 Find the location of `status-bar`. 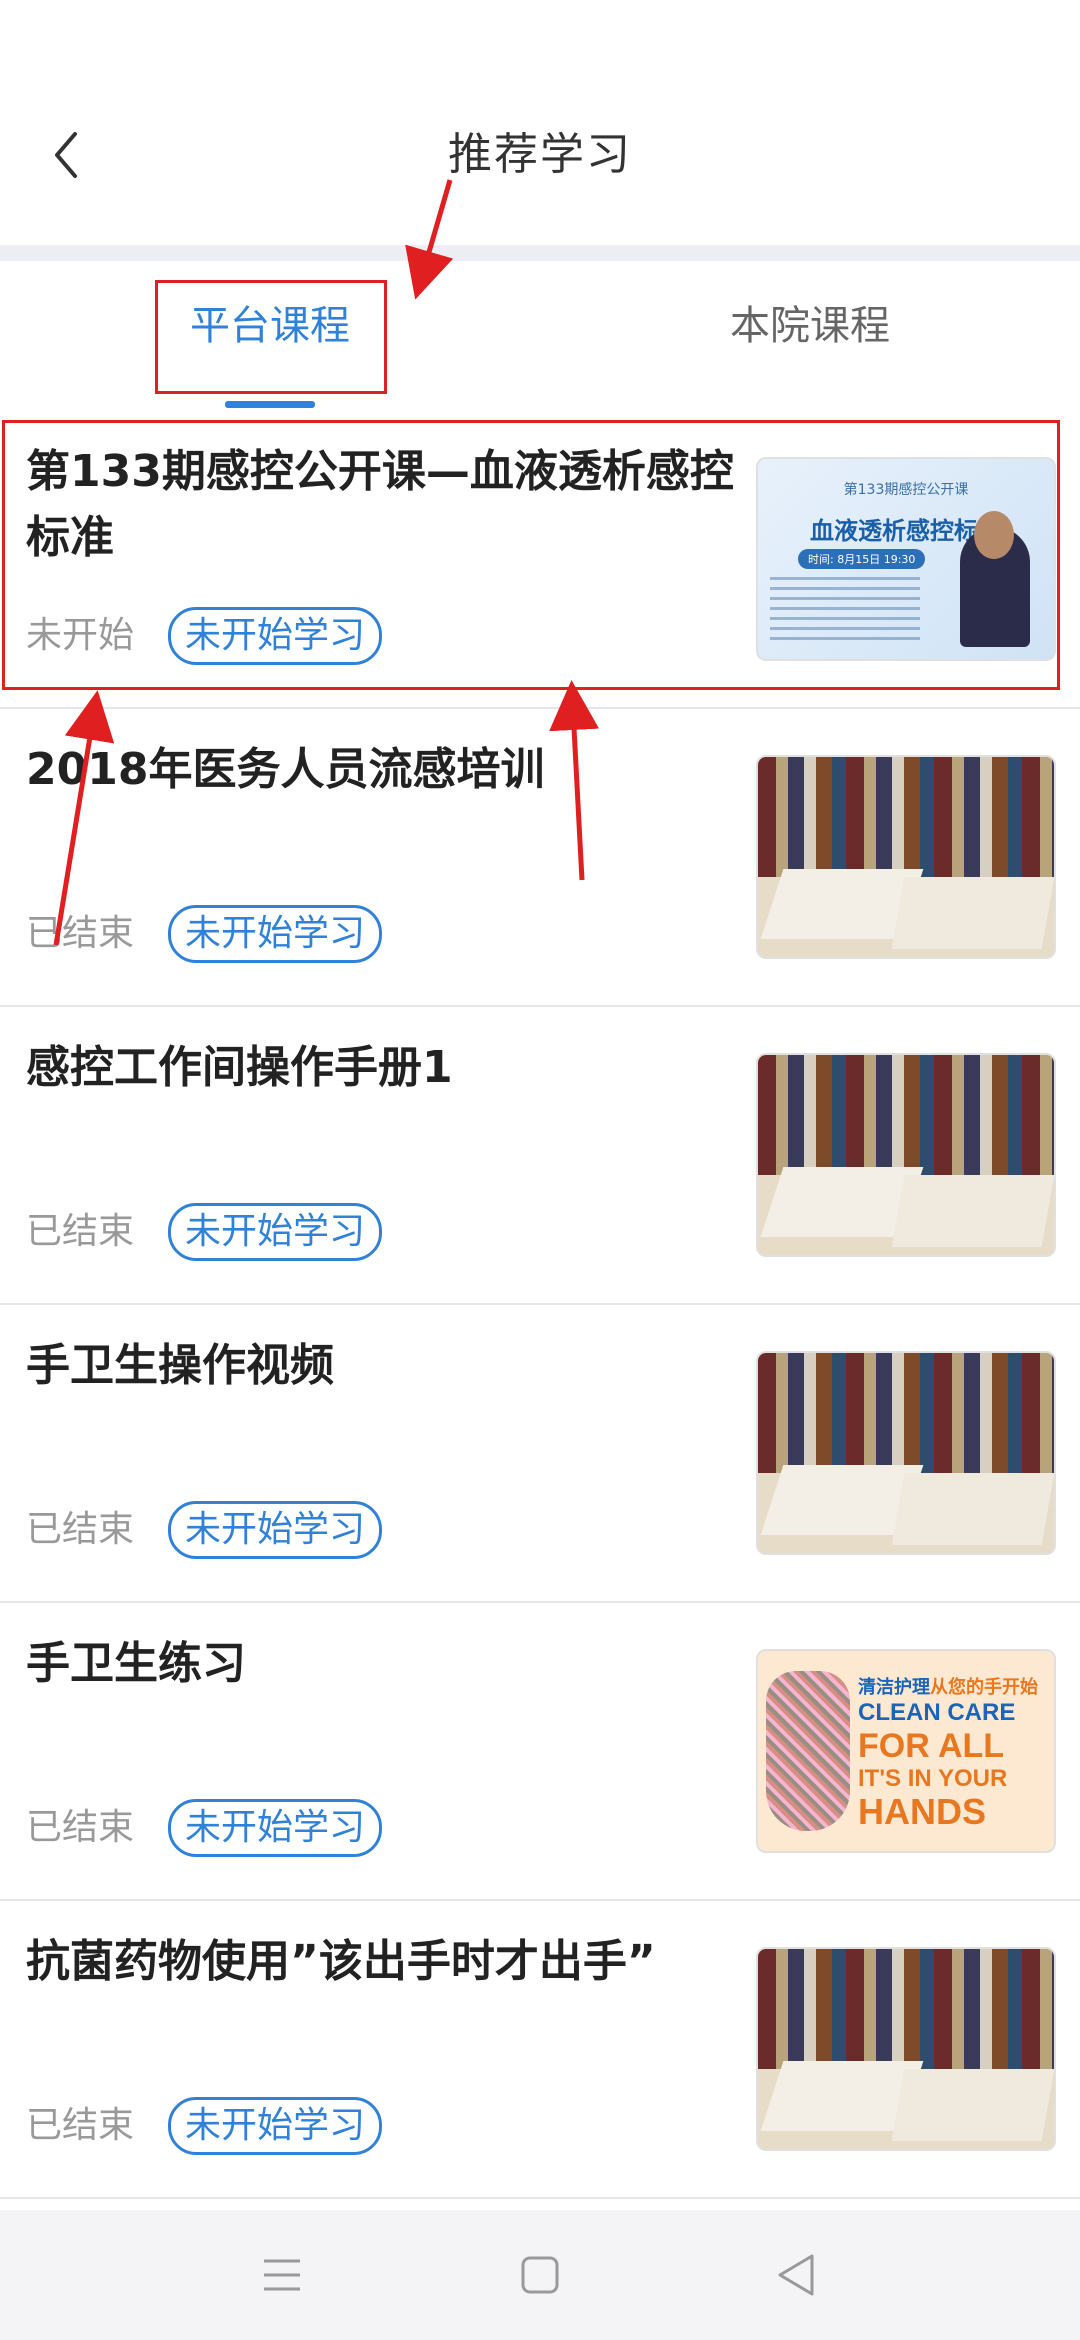

status-bar is located at coordinates (540, 40).